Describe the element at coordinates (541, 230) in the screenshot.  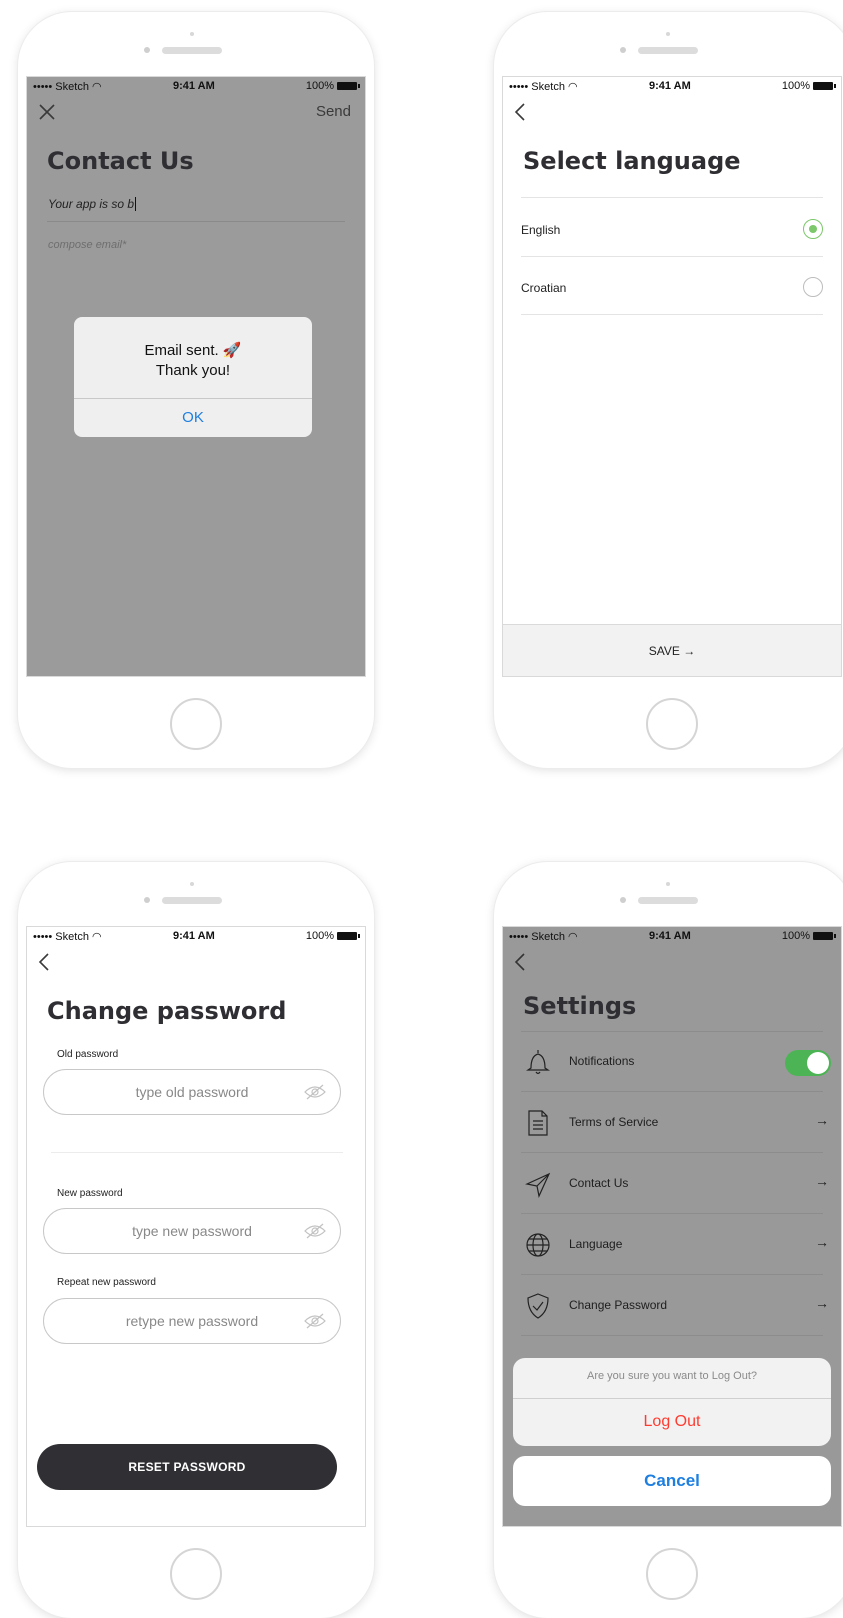
I see `language-label: English` at that location.